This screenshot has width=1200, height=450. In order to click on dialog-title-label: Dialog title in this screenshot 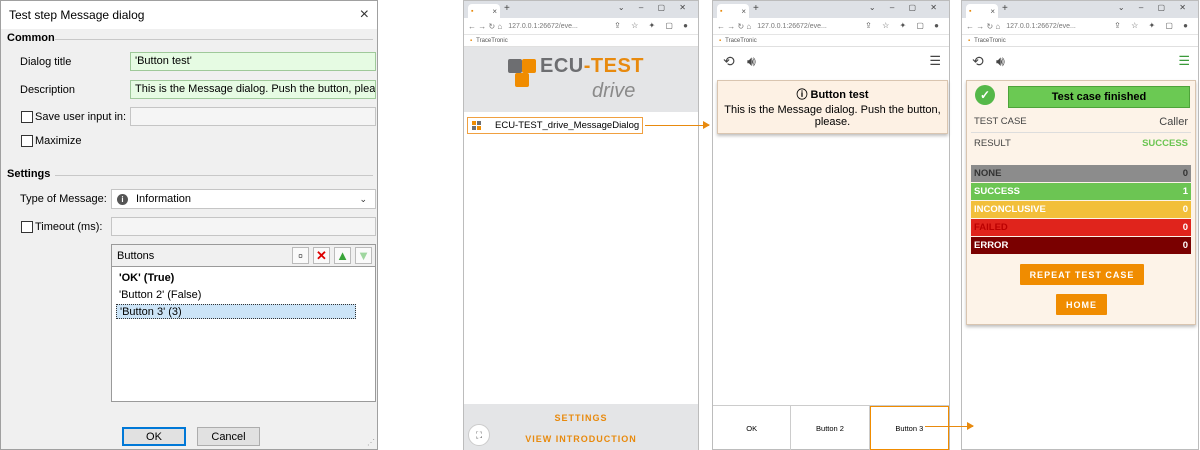, I will do `click(46, 62)`.